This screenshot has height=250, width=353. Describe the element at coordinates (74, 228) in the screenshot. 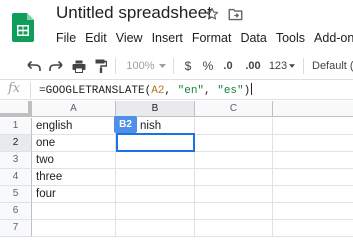

I see `cell-a7` at that location.